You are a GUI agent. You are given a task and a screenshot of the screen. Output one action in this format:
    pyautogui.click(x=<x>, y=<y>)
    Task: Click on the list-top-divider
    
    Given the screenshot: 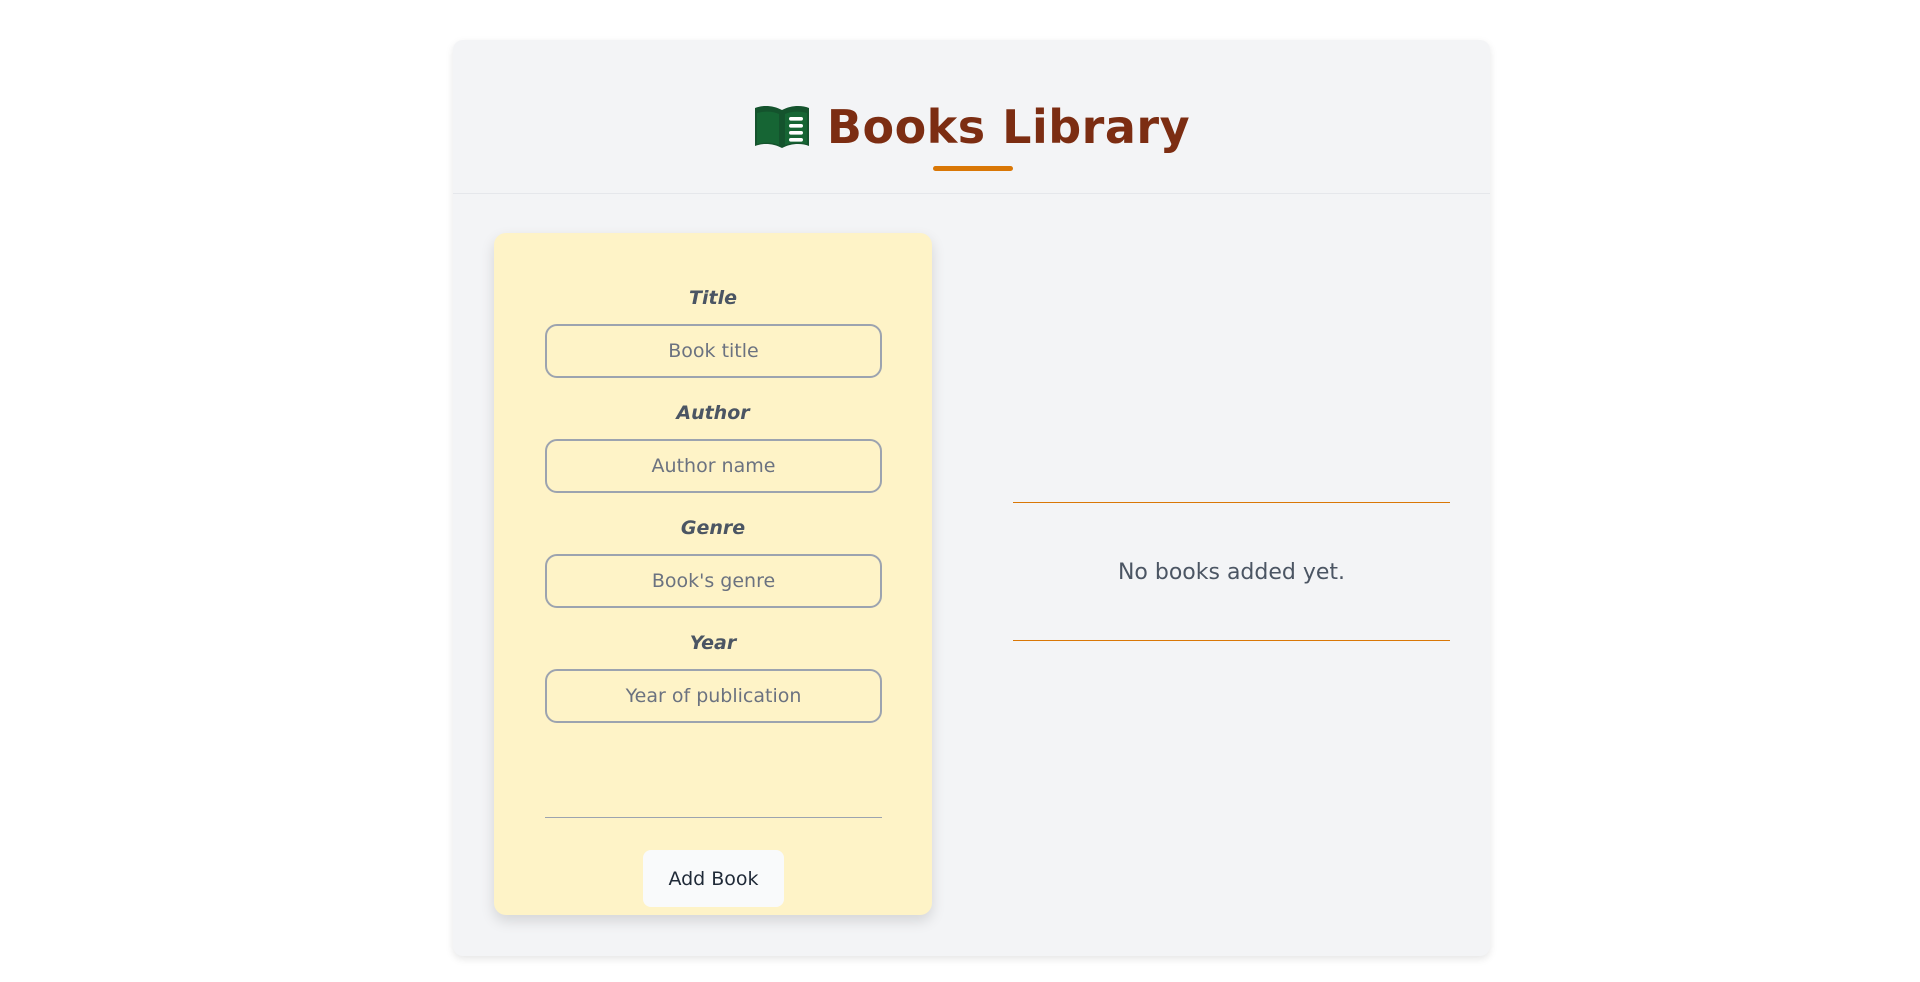 What is the action you would take?
    pyautogui.click(x=1231, y=502)
    